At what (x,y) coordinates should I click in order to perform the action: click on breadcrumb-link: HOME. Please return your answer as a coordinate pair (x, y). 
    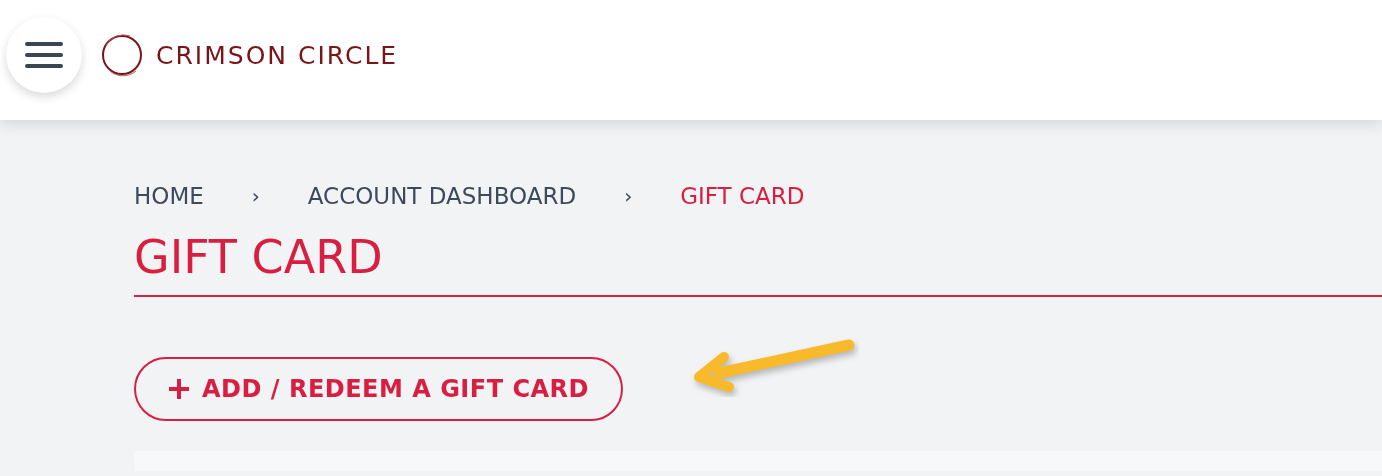
    Looking at the image, I should click on (169, 196).